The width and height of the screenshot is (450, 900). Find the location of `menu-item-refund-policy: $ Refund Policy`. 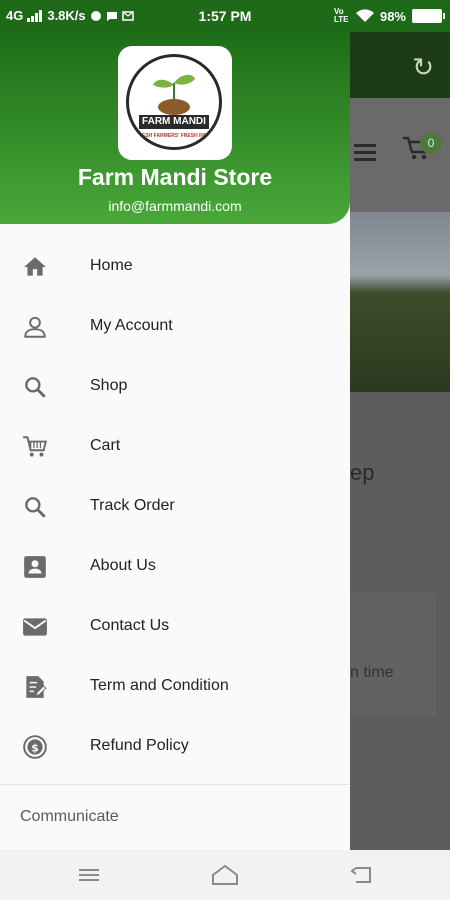

menu-item-refund-policy: $ Refund Policy is located at coordinates (175, 746).